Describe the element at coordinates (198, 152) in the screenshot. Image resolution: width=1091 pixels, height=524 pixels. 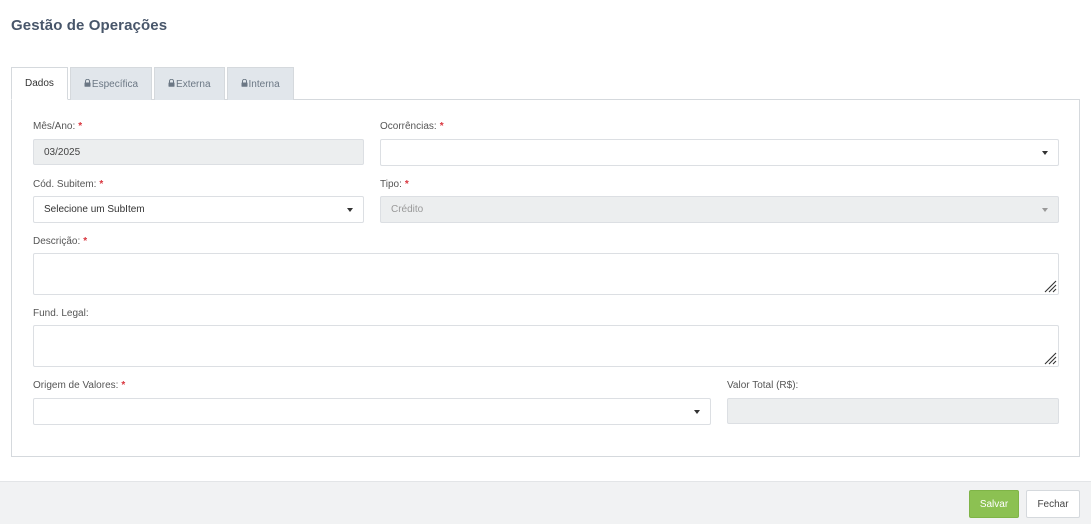
I see `mes-ano-input: 03/2025` at that location.